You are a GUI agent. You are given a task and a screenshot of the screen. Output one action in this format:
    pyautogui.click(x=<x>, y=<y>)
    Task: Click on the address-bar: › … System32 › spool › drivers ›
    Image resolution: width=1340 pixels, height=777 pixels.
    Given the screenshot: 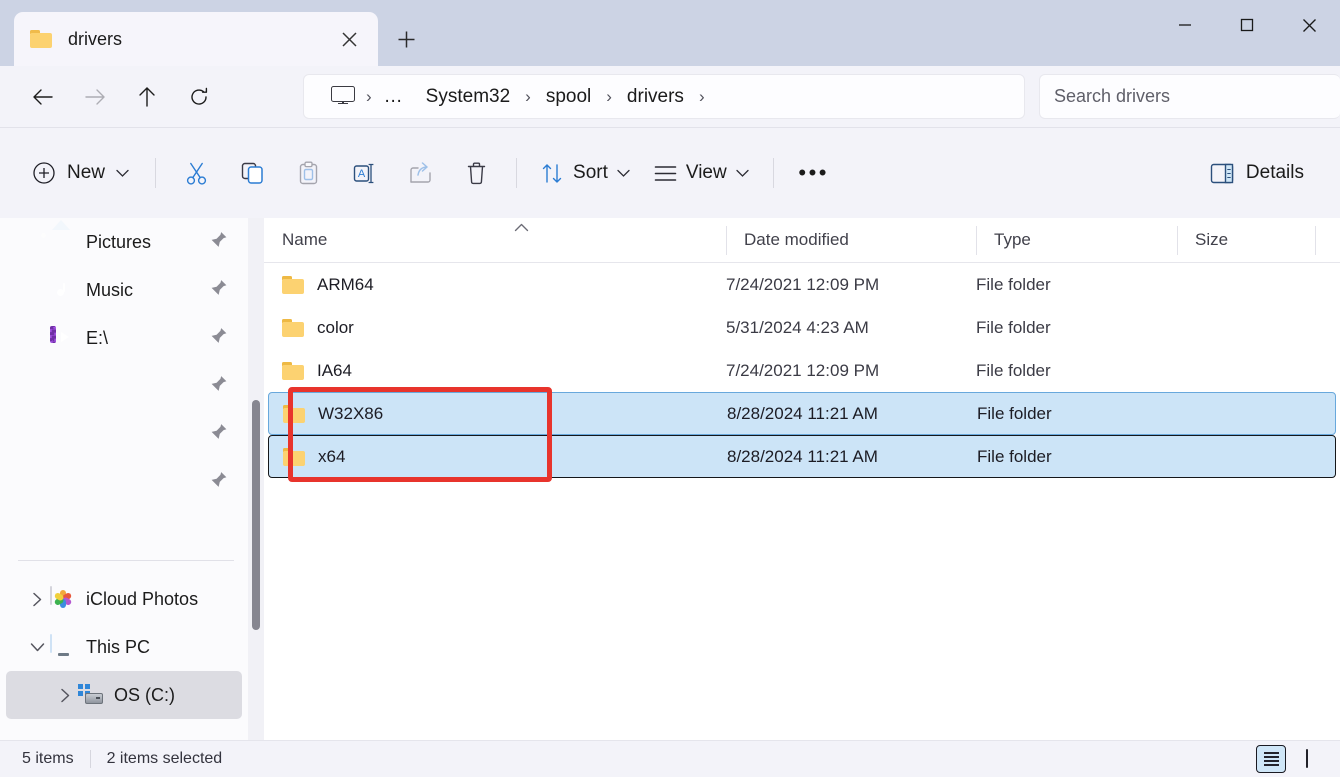 What is the action you would take?
    pyautogui.click(x=664, y=96)
    